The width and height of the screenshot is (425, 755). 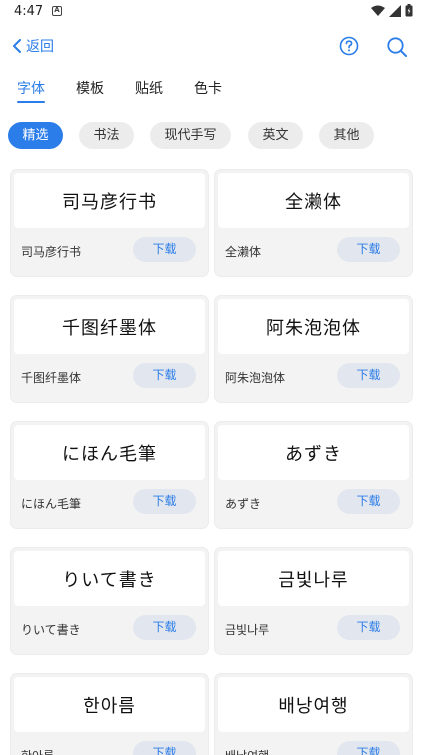 What do you see at coordinates (109, 326) in the screenshot?
I see `font-preview: 千图纤墨体` at bounding box center [109, 326].